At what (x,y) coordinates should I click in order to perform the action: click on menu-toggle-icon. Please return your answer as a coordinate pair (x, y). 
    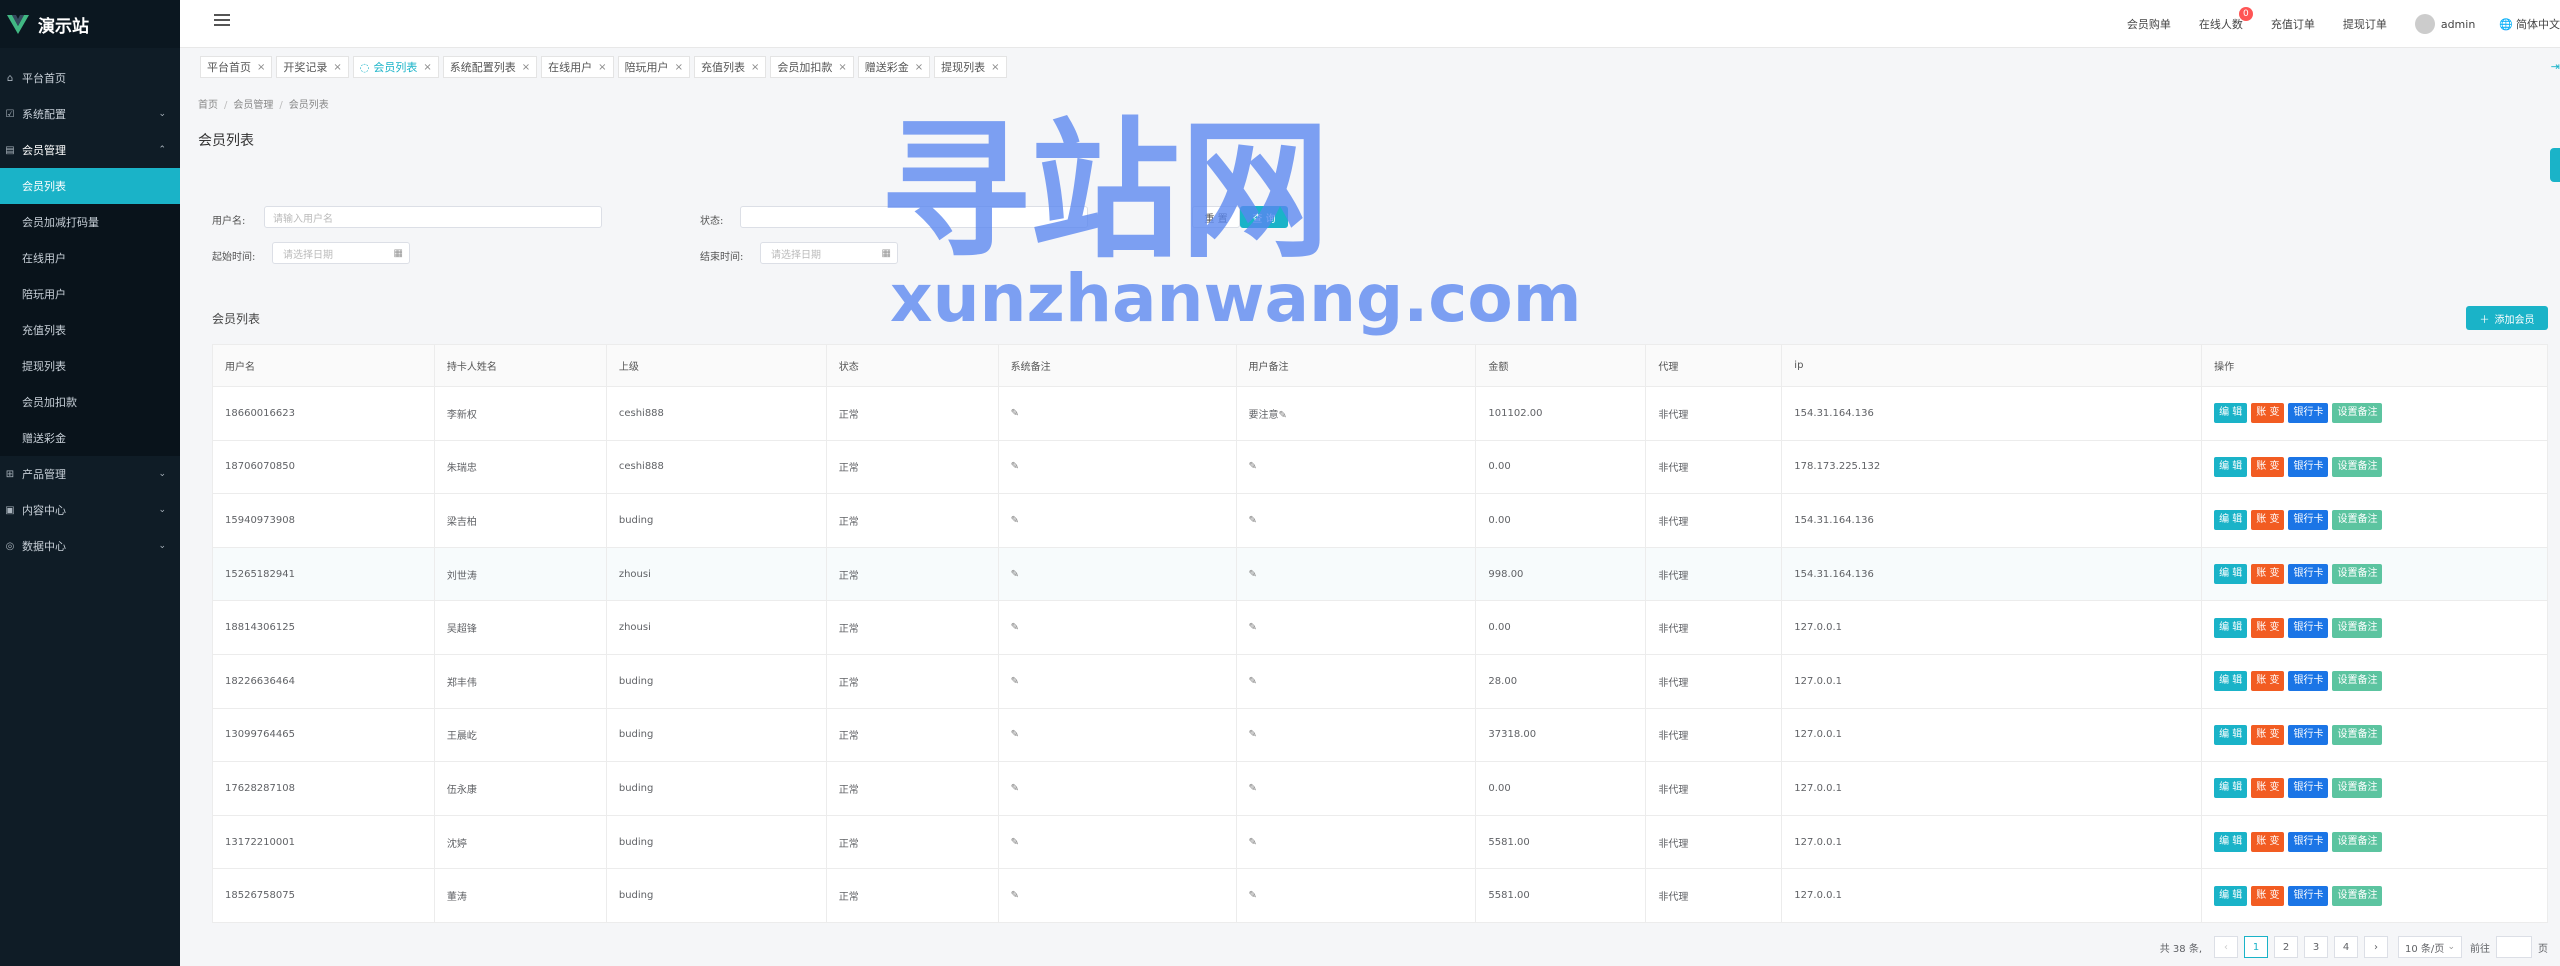
    Looking at the image, I should click on (222, 21).